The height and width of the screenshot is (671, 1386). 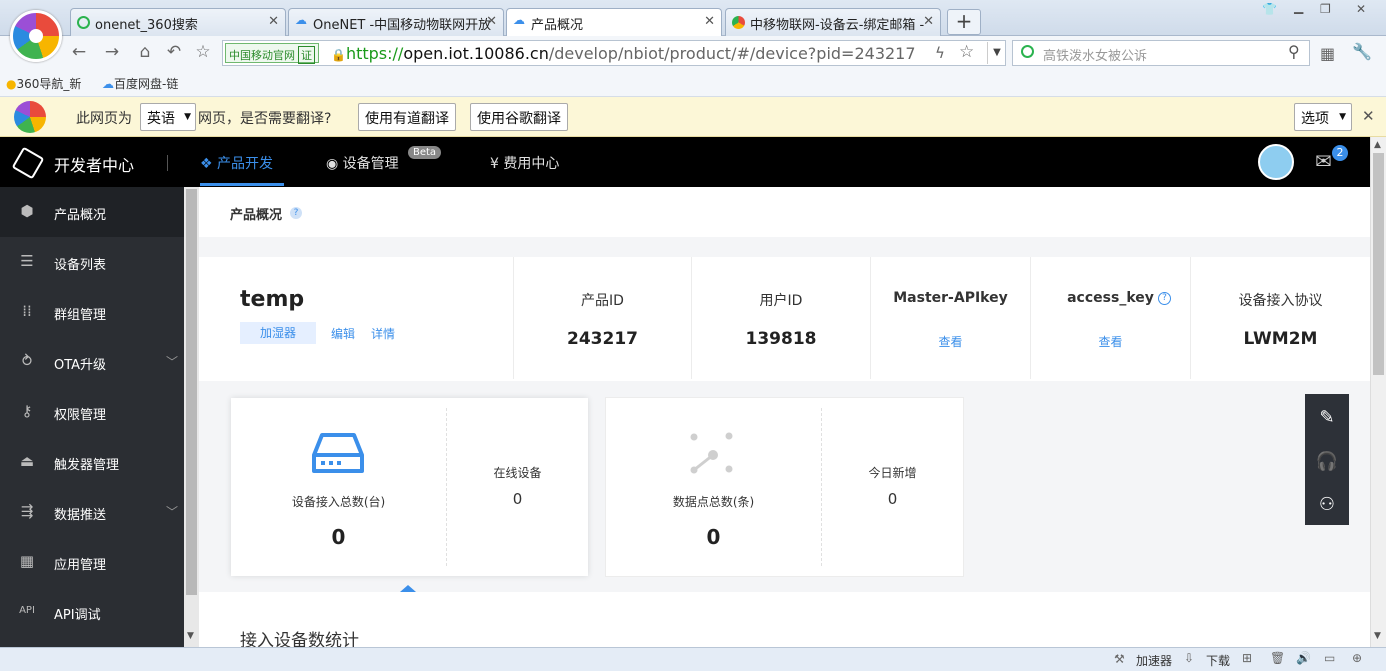 I want to click on sidebar-item-apps: ▦ 应用管理, so click(x=92, y=562).